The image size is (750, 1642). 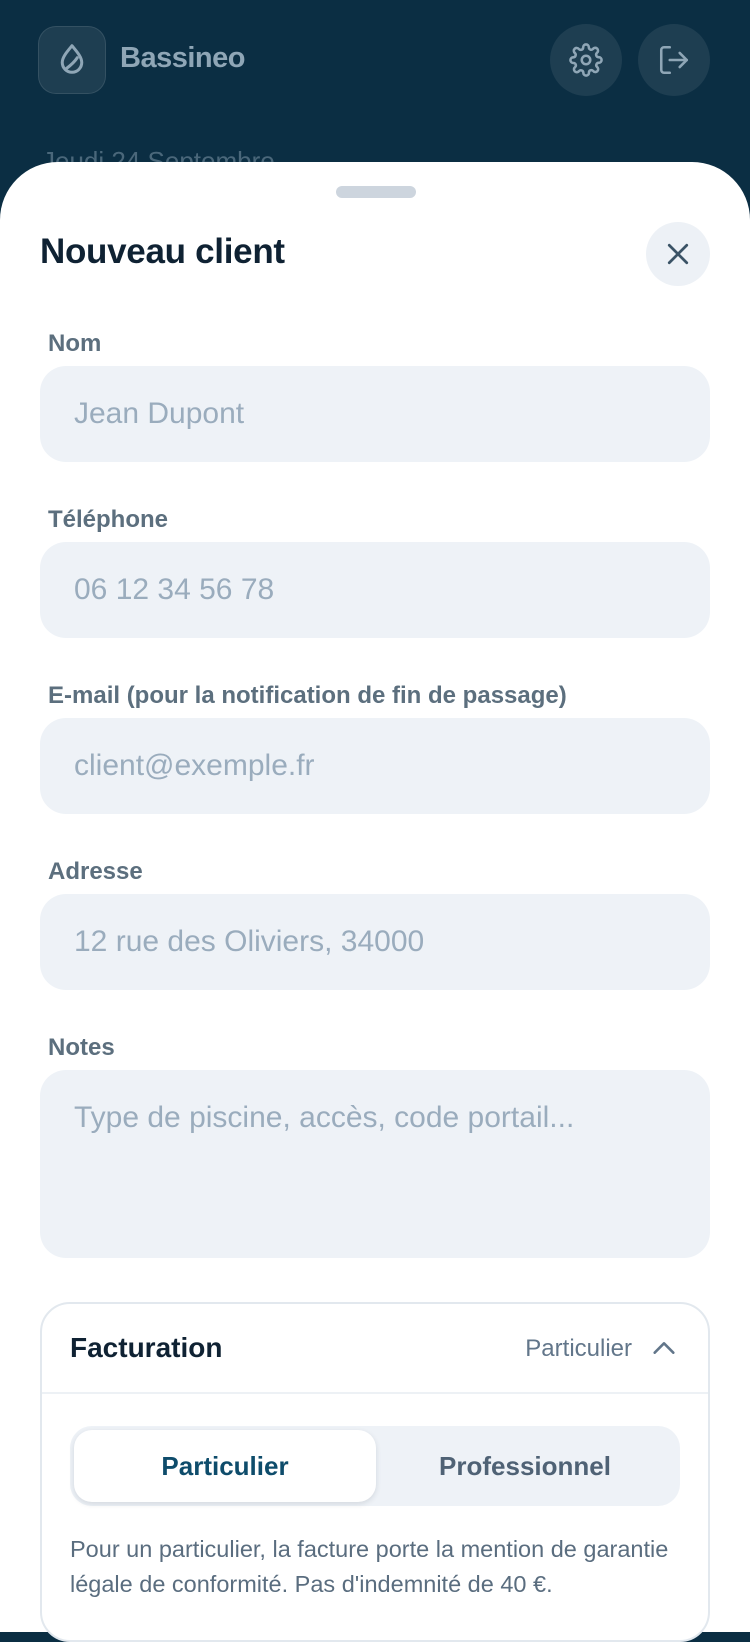 I want to click on close-button, so click(x=678, y=254).